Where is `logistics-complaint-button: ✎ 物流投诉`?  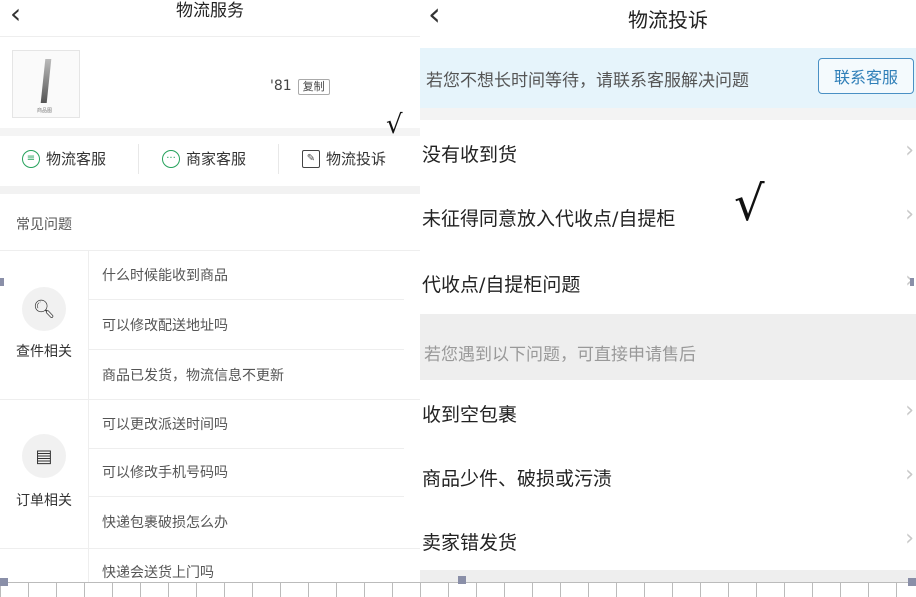
logistics-complaint-button: ✎ 物流投诉 is located at coordinates (344, 158).